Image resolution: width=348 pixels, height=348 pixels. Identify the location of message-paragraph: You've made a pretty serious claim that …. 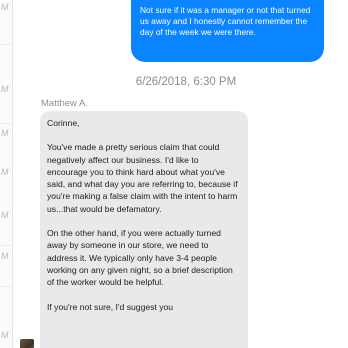
(142, 178).